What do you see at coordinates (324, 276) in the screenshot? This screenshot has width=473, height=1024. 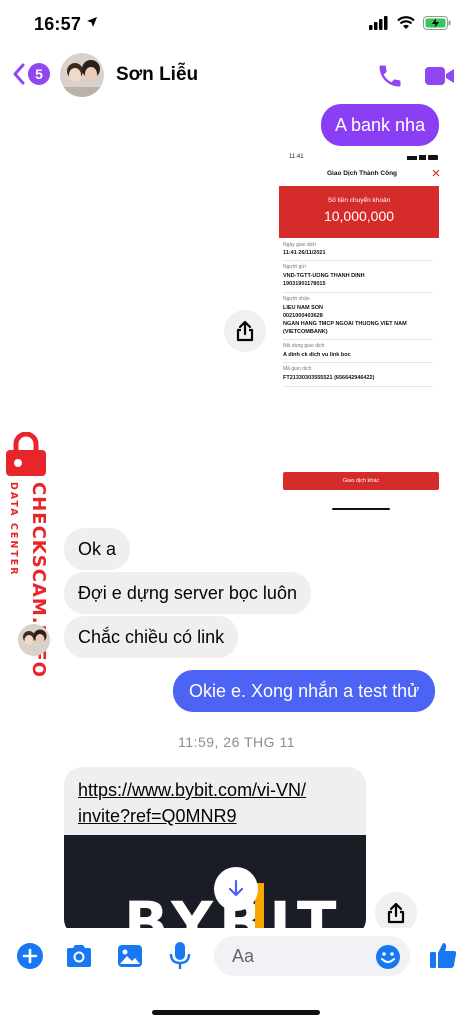 I see `sender-name: VND-TGTT-UONG THANH DINH` at bounding box center [324, 276].